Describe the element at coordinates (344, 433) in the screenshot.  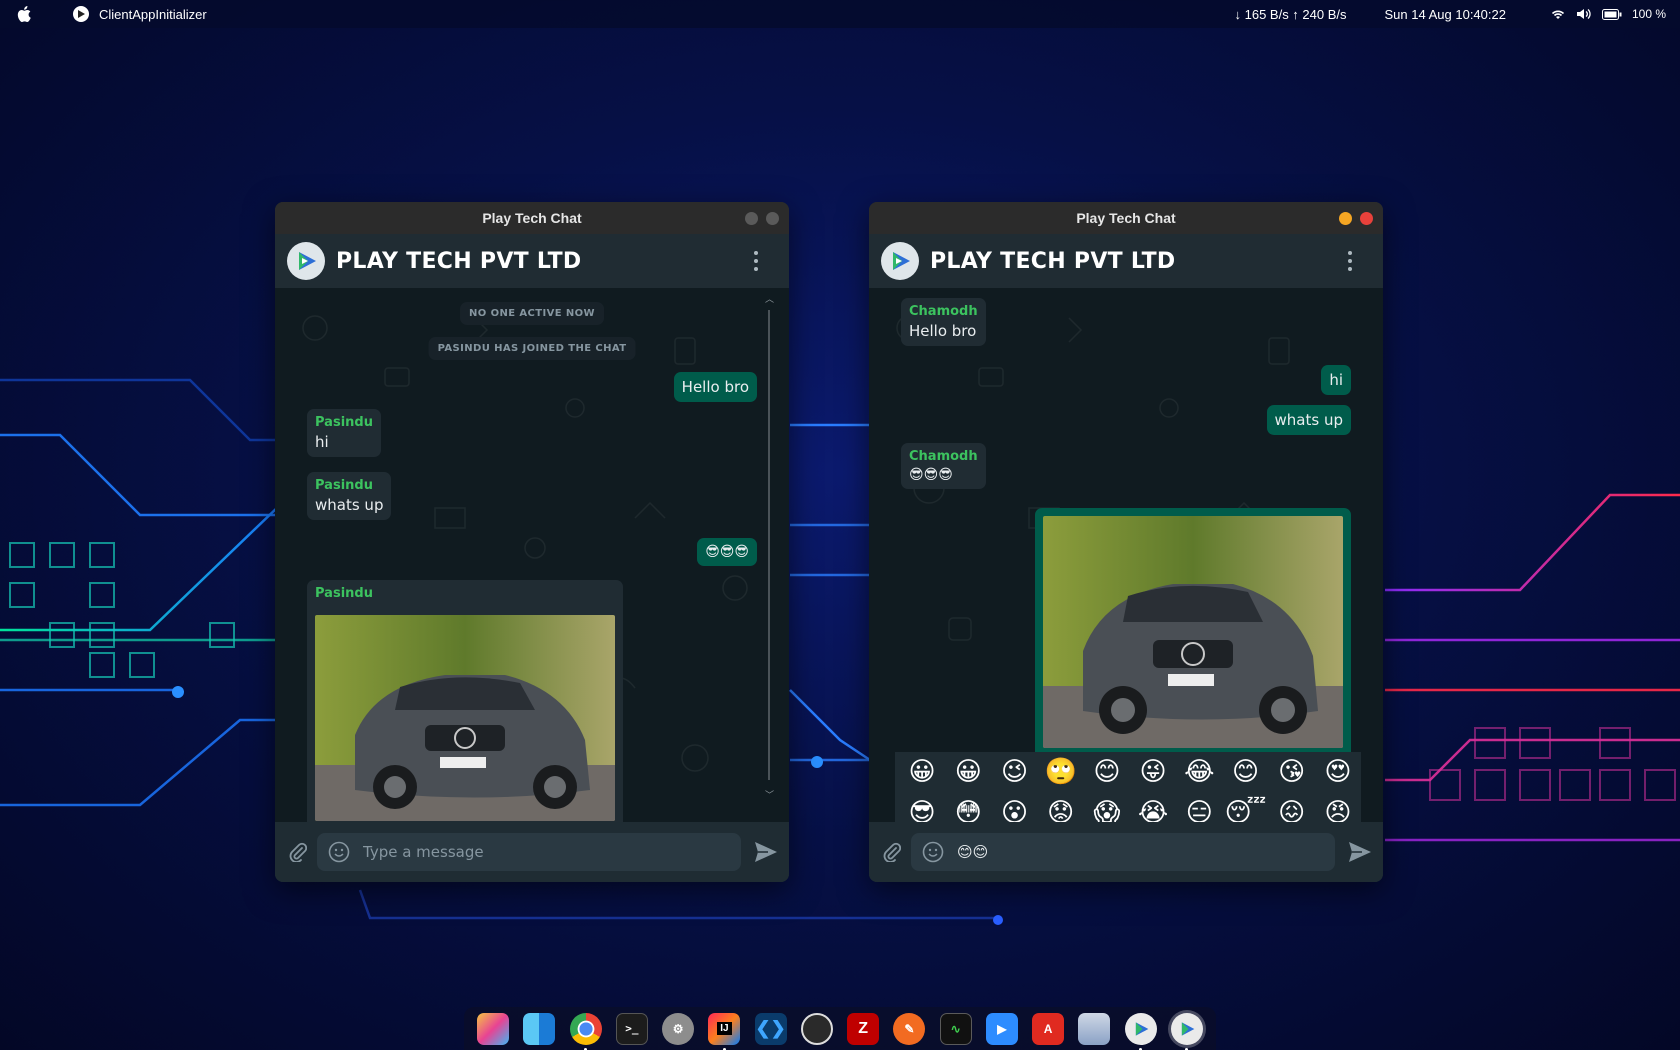
I see `incoming-message: Pasindu hi` at that location.